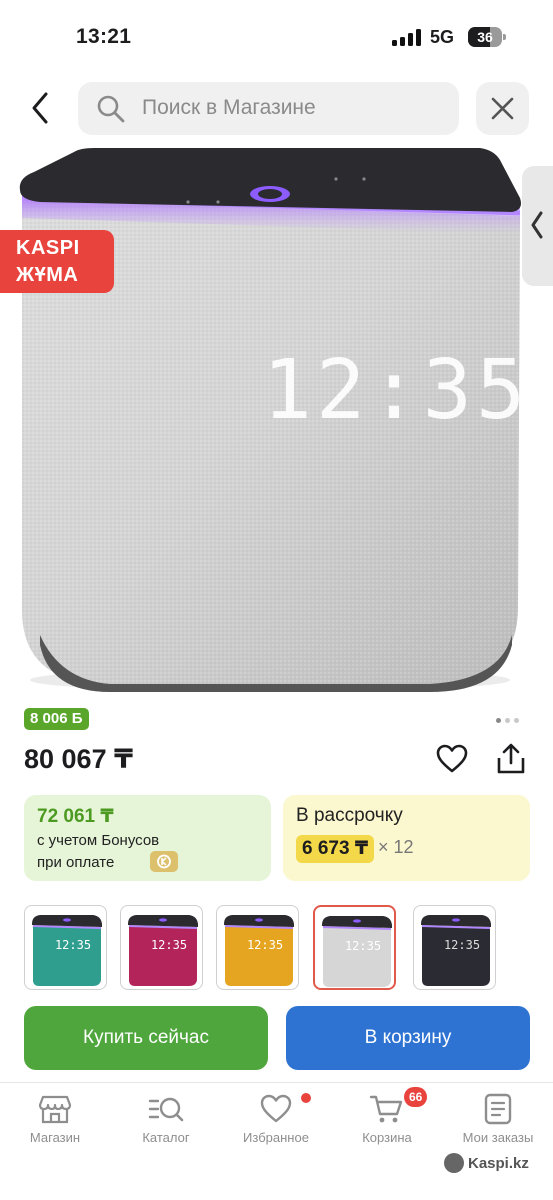  Describe the element at coordinates (164, 861) in the screenshot. I see `kaspi-icon` at that location.